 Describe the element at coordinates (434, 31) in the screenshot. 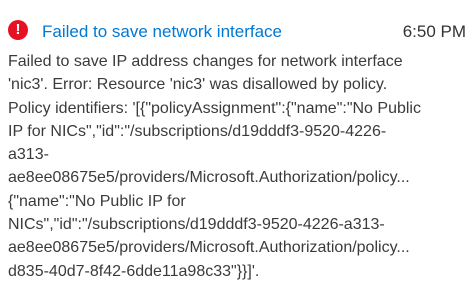

I see `notification-time: 6:50 PM` at that location.